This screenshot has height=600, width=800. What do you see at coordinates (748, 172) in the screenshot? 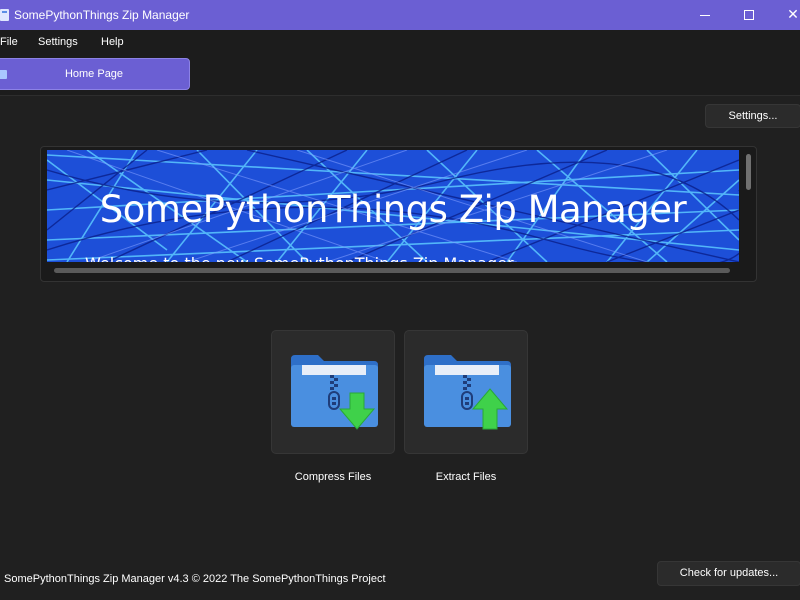
I see `vertical-scrollbar-thumb` at bounding box center [748, 172].